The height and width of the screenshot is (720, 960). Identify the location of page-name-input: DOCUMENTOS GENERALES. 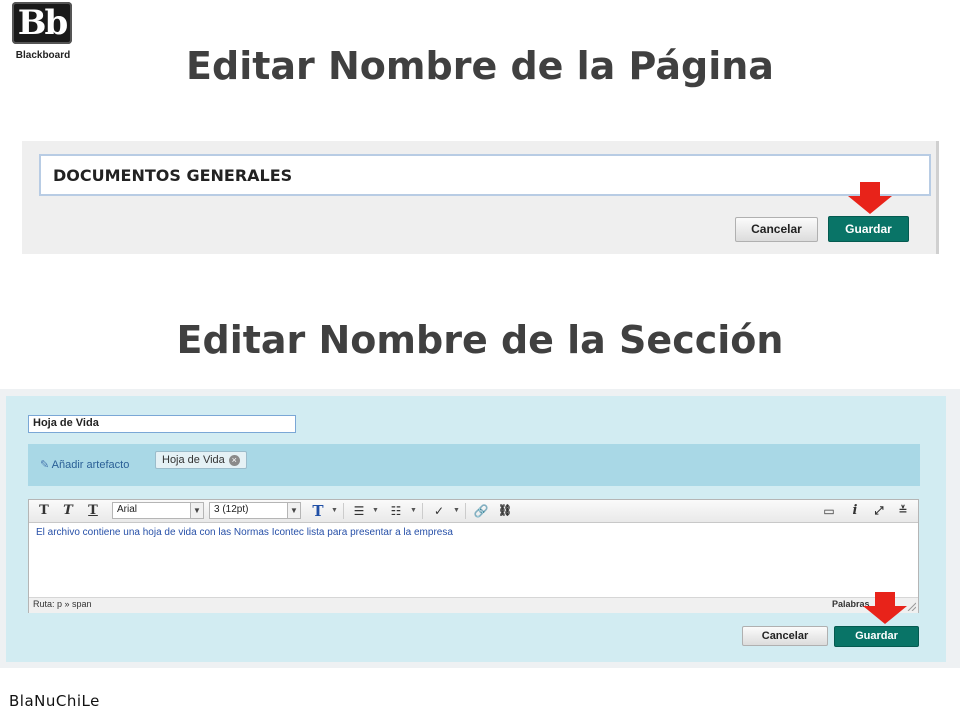
(485, 175).